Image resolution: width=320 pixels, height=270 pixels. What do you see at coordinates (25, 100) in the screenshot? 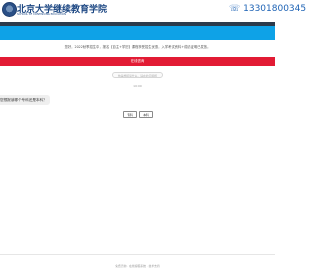
I see `agent-message-bubble: 您想报读哪个专科还是本科？` at bounding box center [25, 100].